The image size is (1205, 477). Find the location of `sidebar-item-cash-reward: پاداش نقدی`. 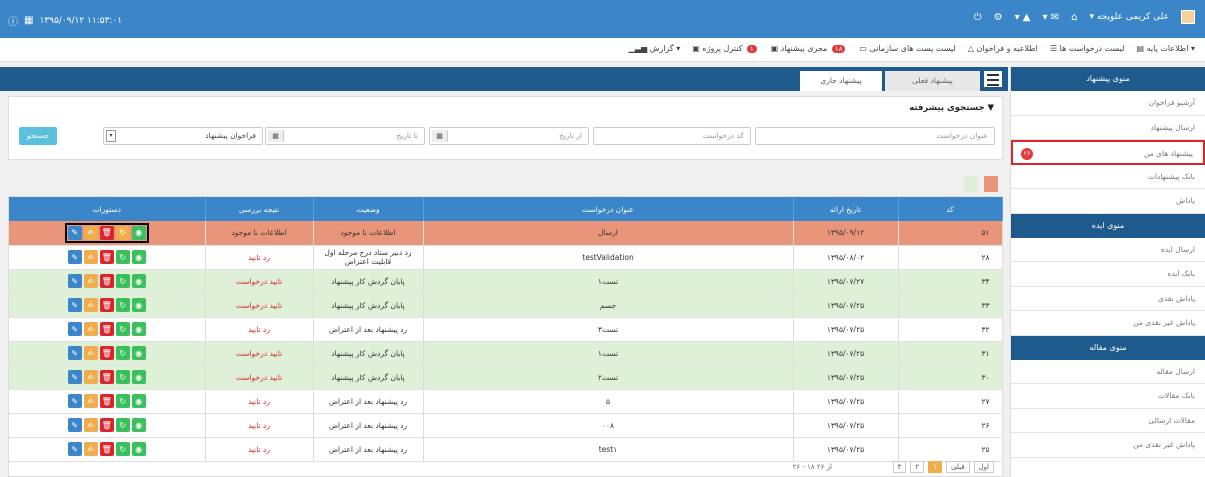

sidebar-item-cash-reward: پاداش نقدی is located at coordinates (1108, 299).